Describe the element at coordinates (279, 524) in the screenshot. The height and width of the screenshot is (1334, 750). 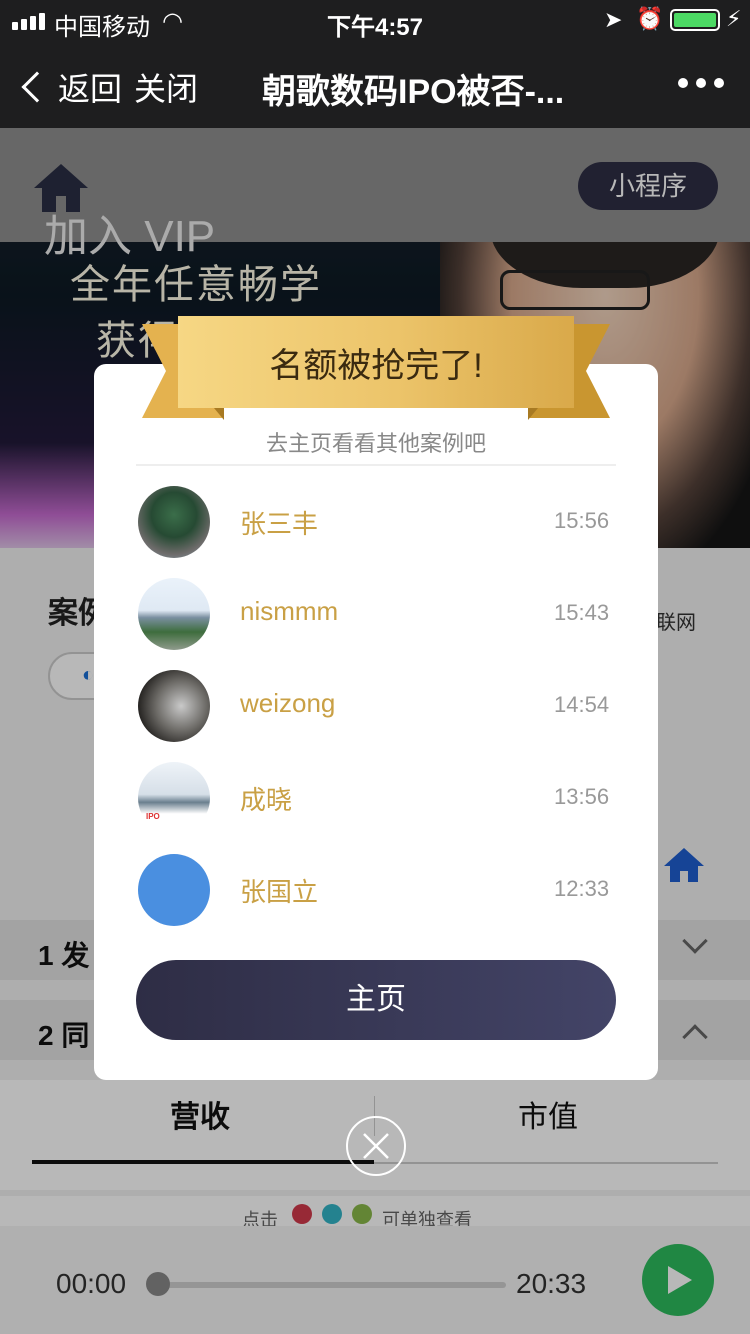
I see `user-name: 张三丰` at that location.